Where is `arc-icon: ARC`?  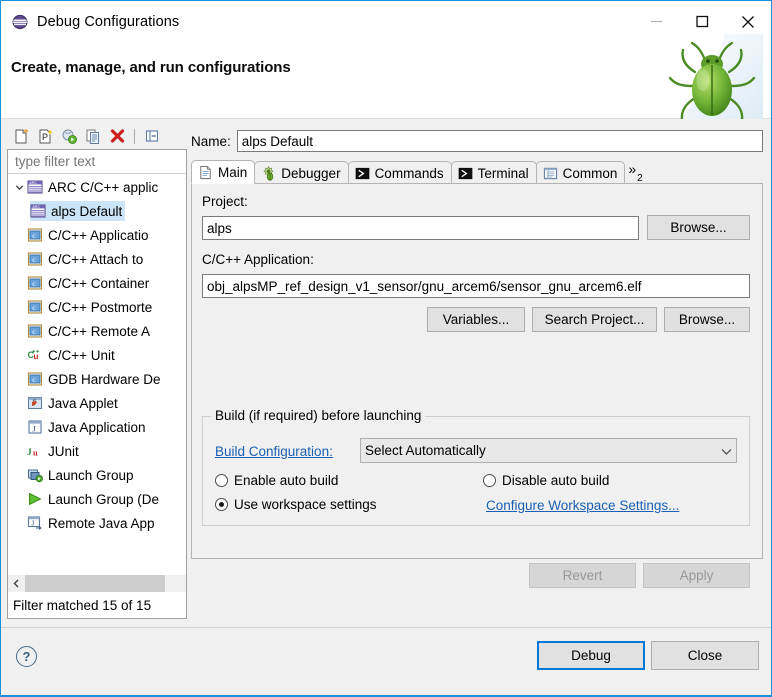 arc-icon: ARC is located at coordinates (38, 211).